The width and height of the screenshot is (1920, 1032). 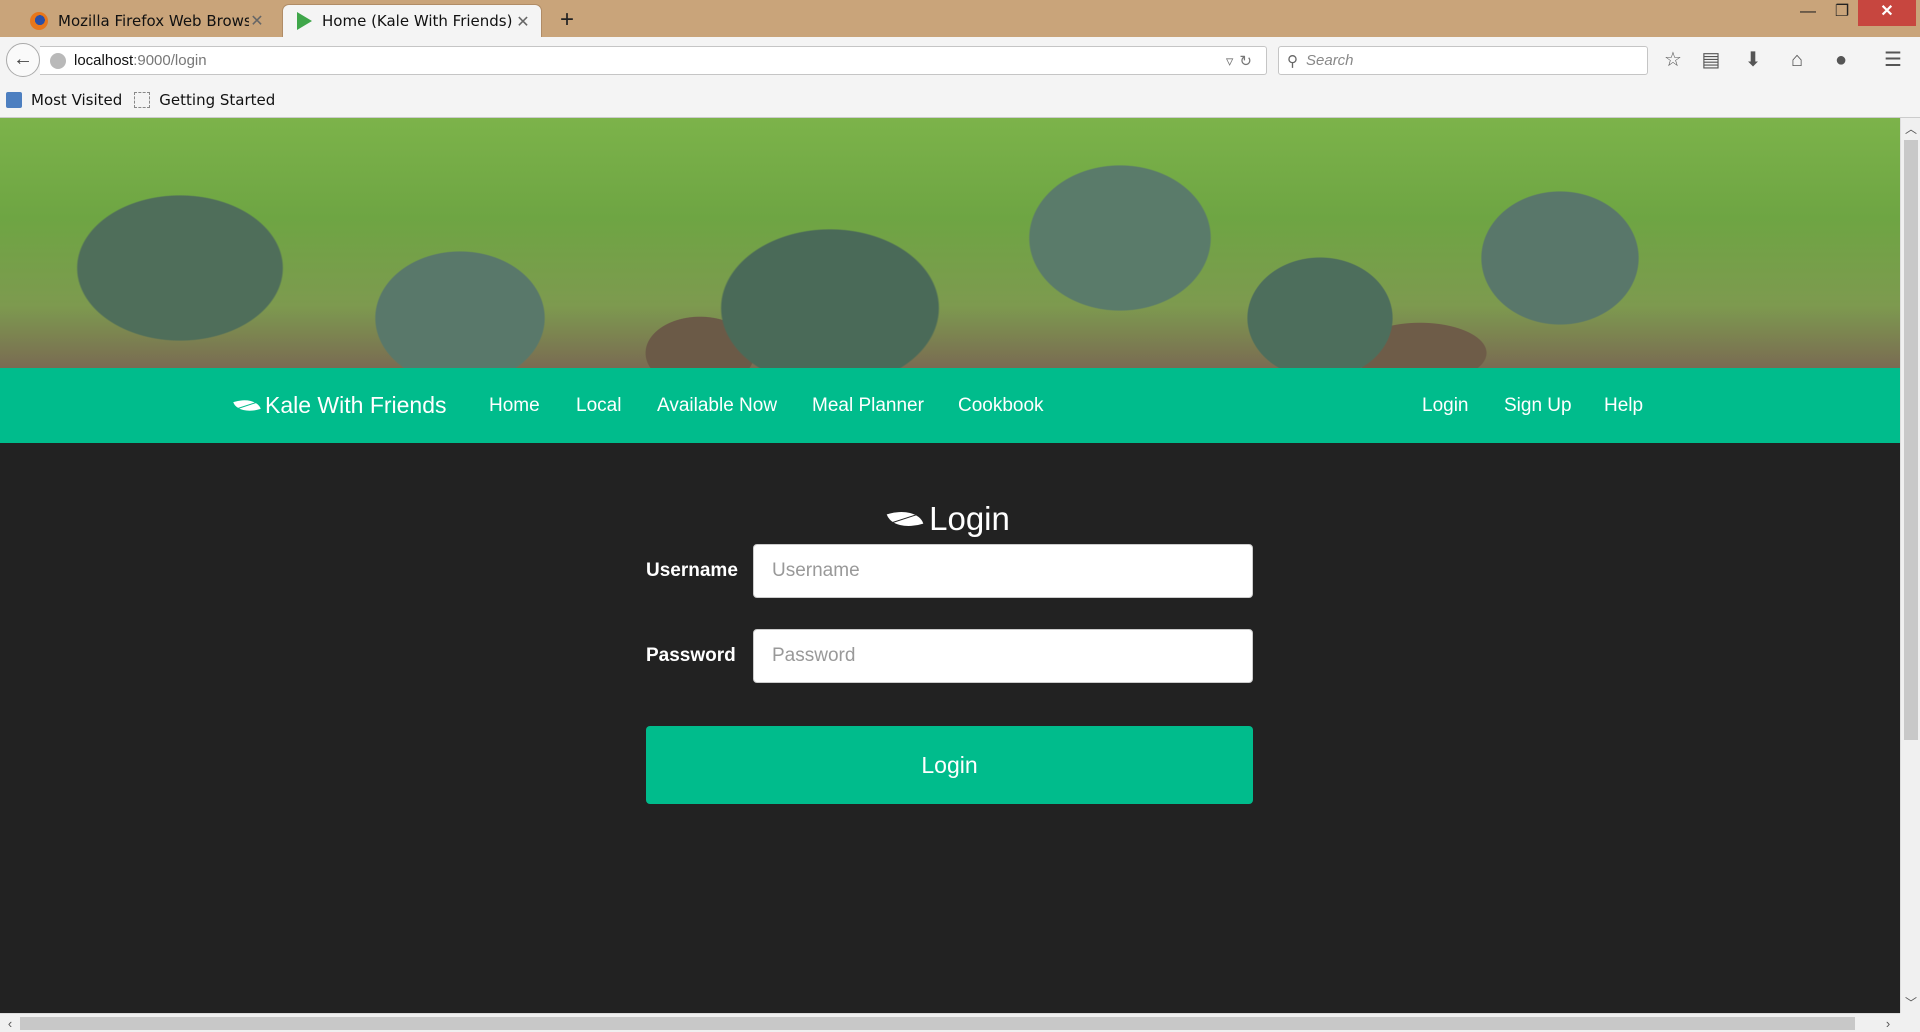 I want to click on username-label: Username, so click(x=692, y=570).